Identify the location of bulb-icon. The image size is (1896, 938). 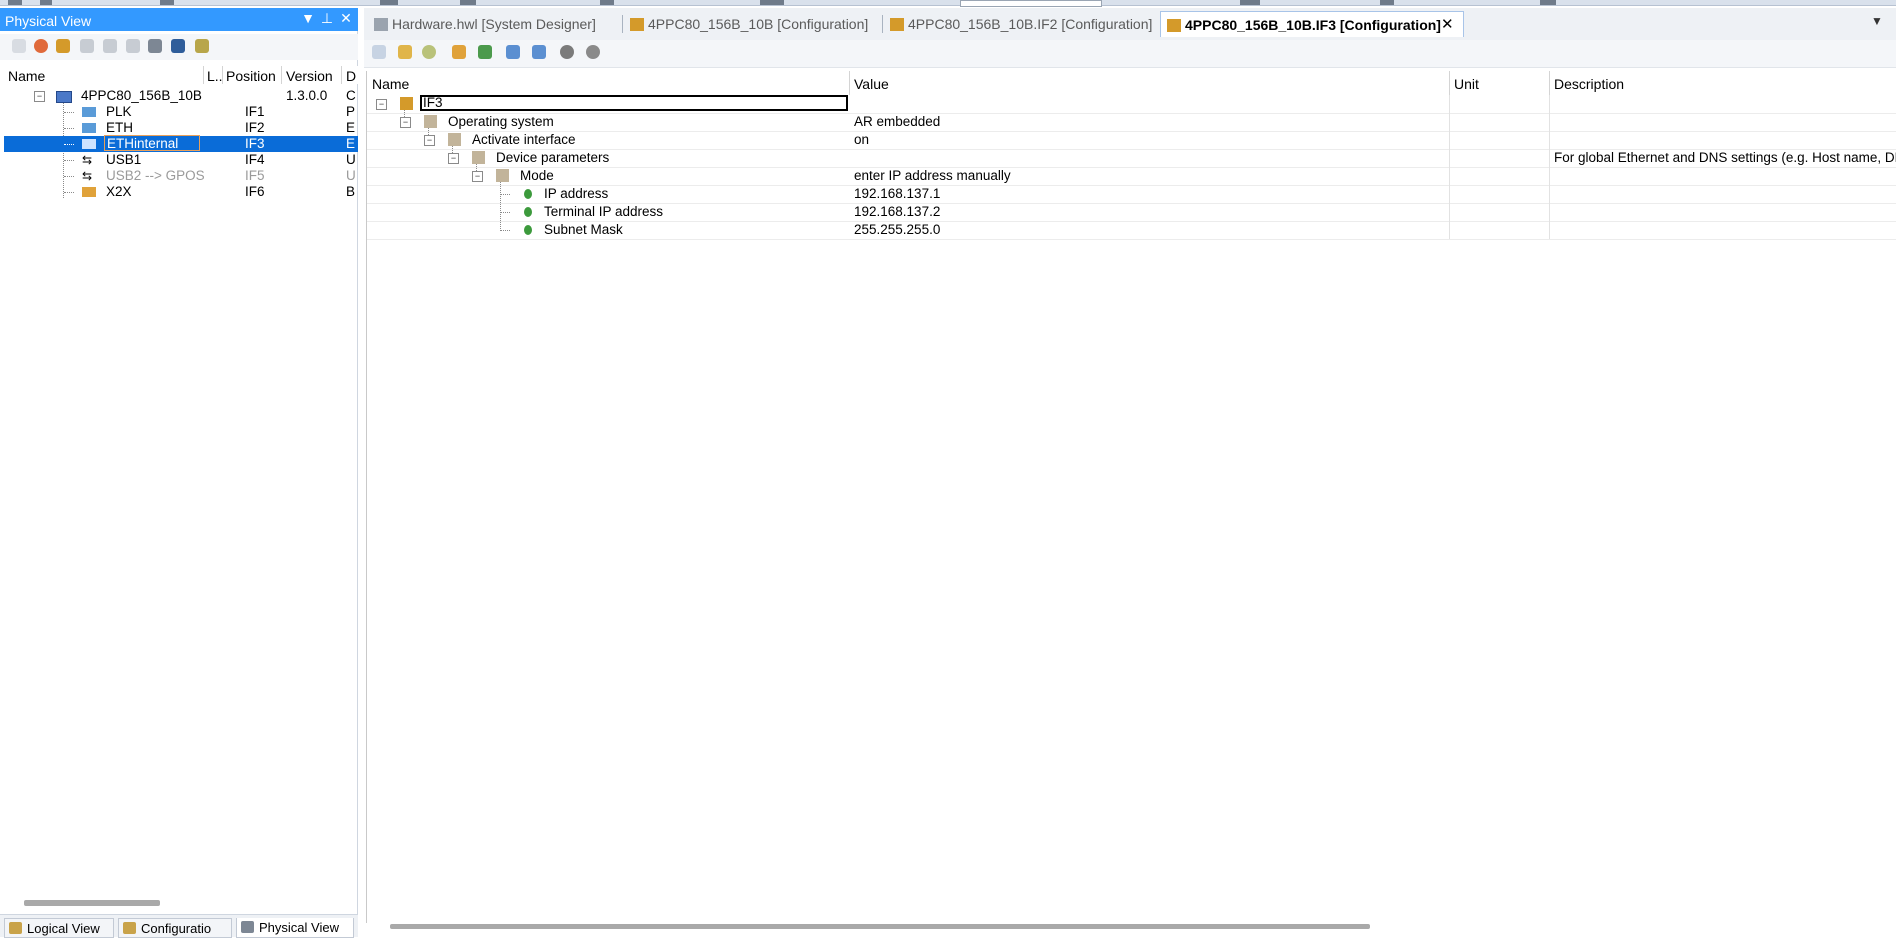
(429, 52).